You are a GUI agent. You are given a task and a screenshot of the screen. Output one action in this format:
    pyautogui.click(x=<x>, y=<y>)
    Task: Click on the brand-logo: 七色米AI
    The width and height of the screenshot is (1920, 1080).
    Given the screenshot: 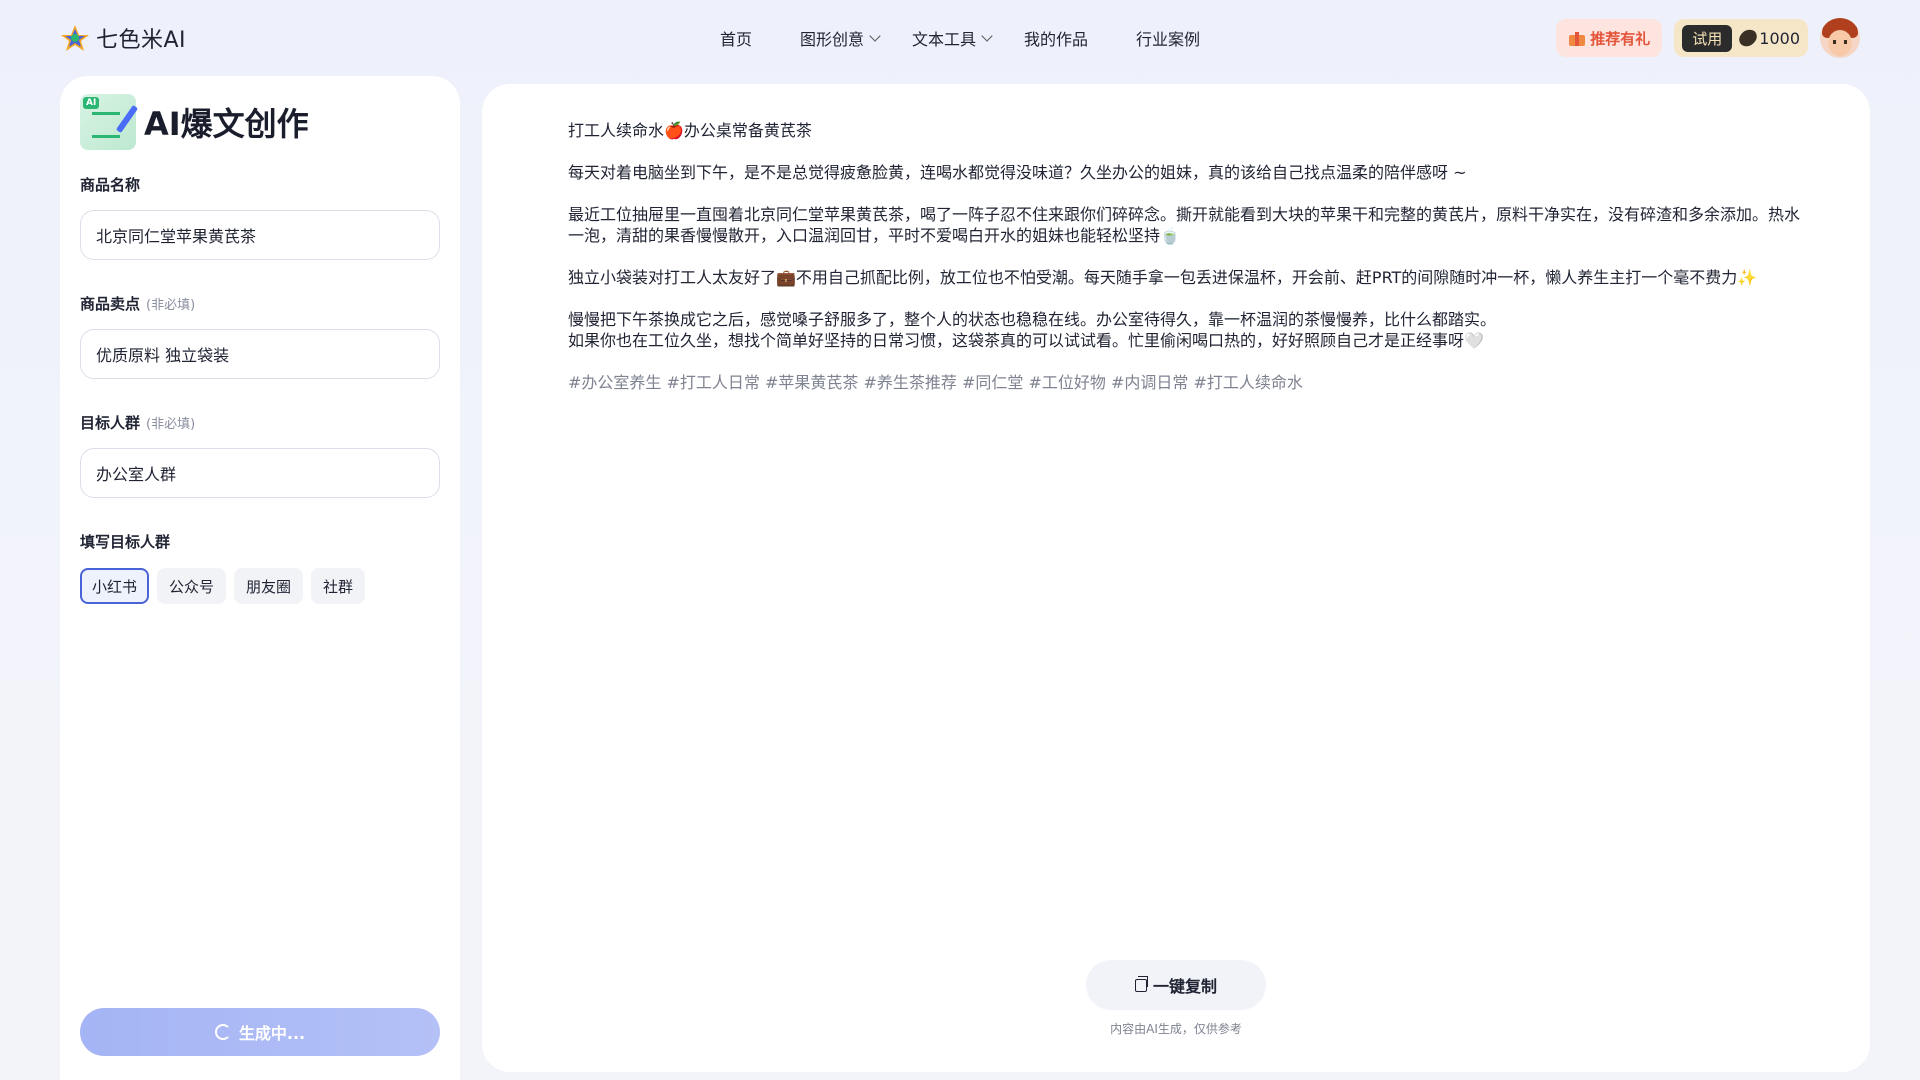 What is the action you would take?
    pyautogui.click(x=123, y=38)
    